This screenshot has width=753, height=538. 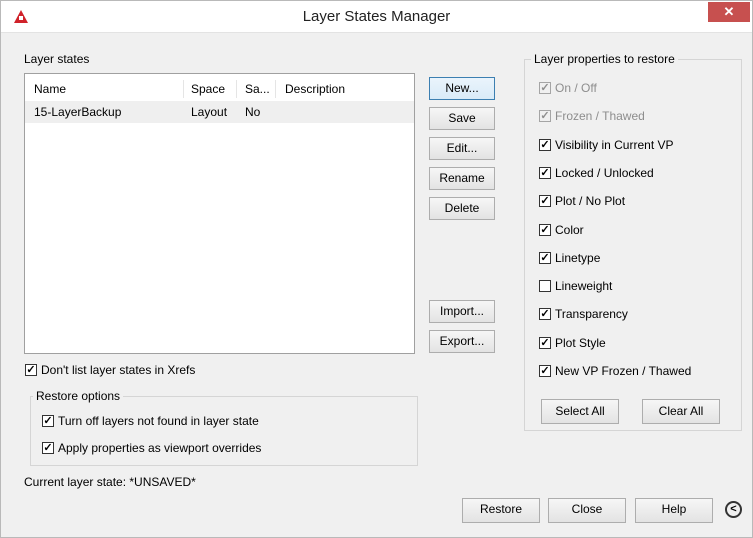 What do you see at coordinates (209, 112) in the screenshot?
I see `row-space: Layout` at bounding box center [209, 112].